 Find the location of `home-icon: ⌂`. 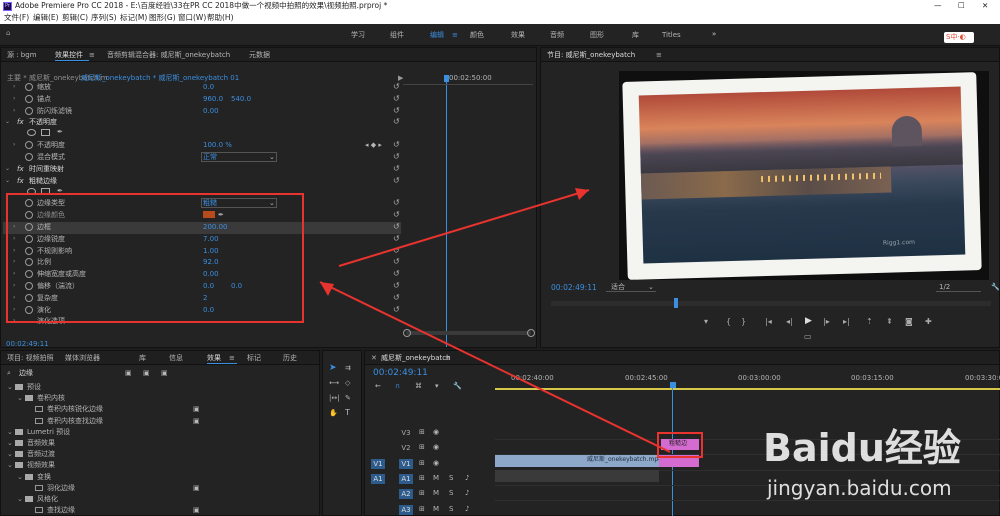

home-icon: ⌂ is located at coordinates (8, 33).